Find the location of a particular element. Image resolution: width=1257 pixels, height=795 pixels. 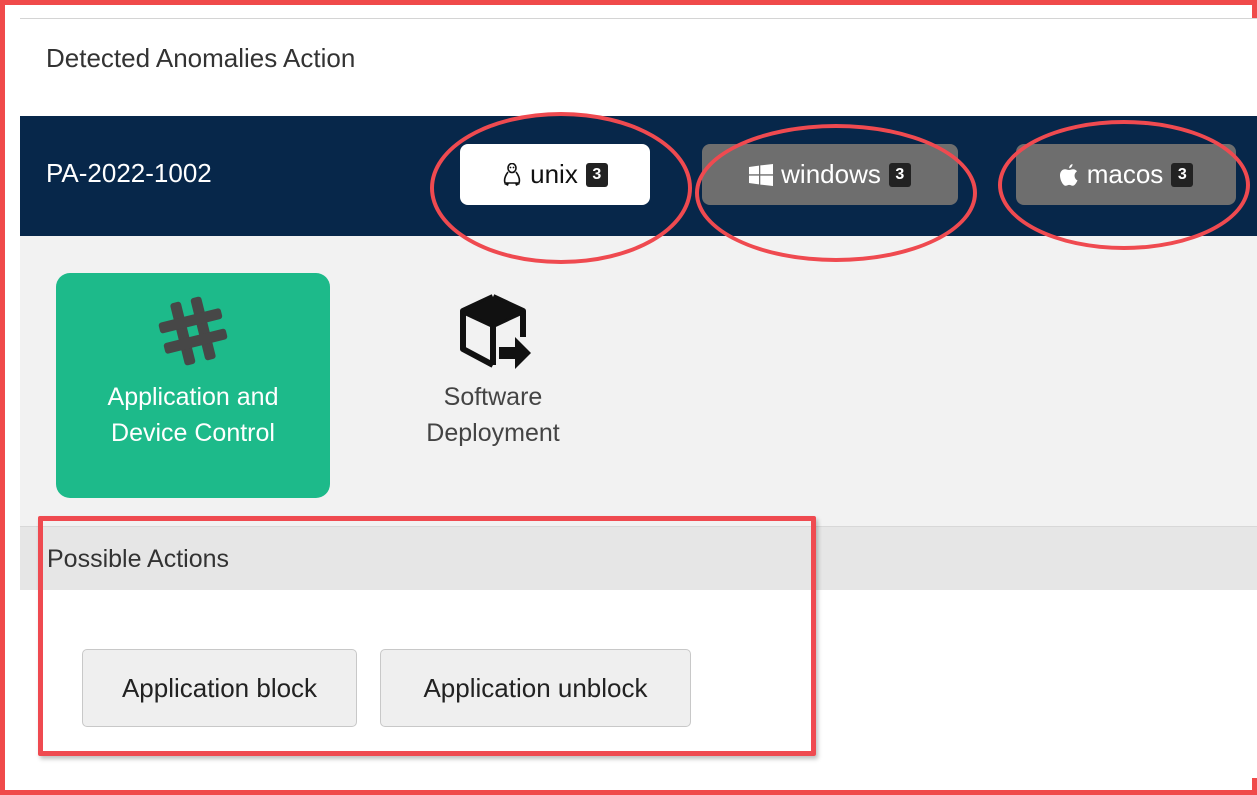

application-unblock-button: Application unblock is located at coordinates (535, 688).